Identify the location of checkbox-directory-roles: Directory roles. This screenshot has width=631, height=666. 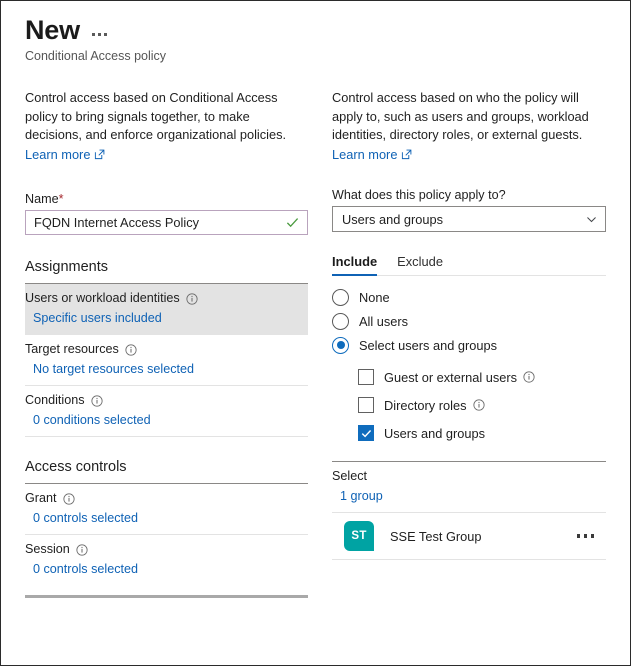
(482, 405).